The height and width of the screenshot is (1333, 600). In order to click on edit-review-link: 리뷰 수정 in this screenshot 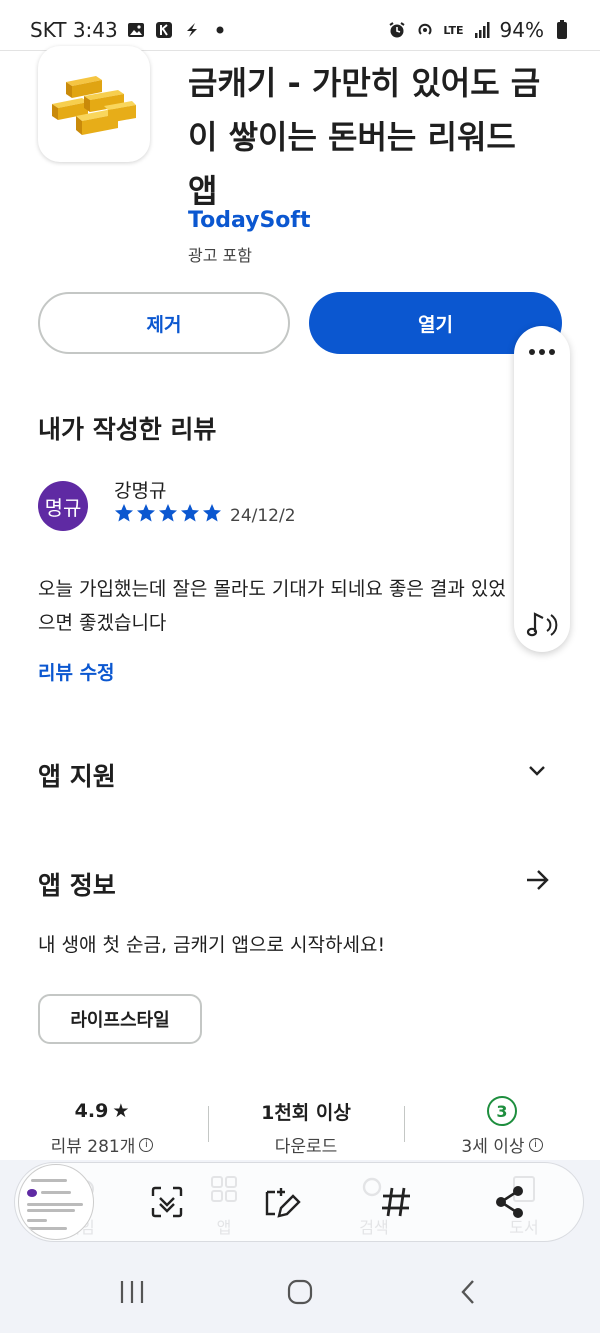, I will do `click(76, 671)`.